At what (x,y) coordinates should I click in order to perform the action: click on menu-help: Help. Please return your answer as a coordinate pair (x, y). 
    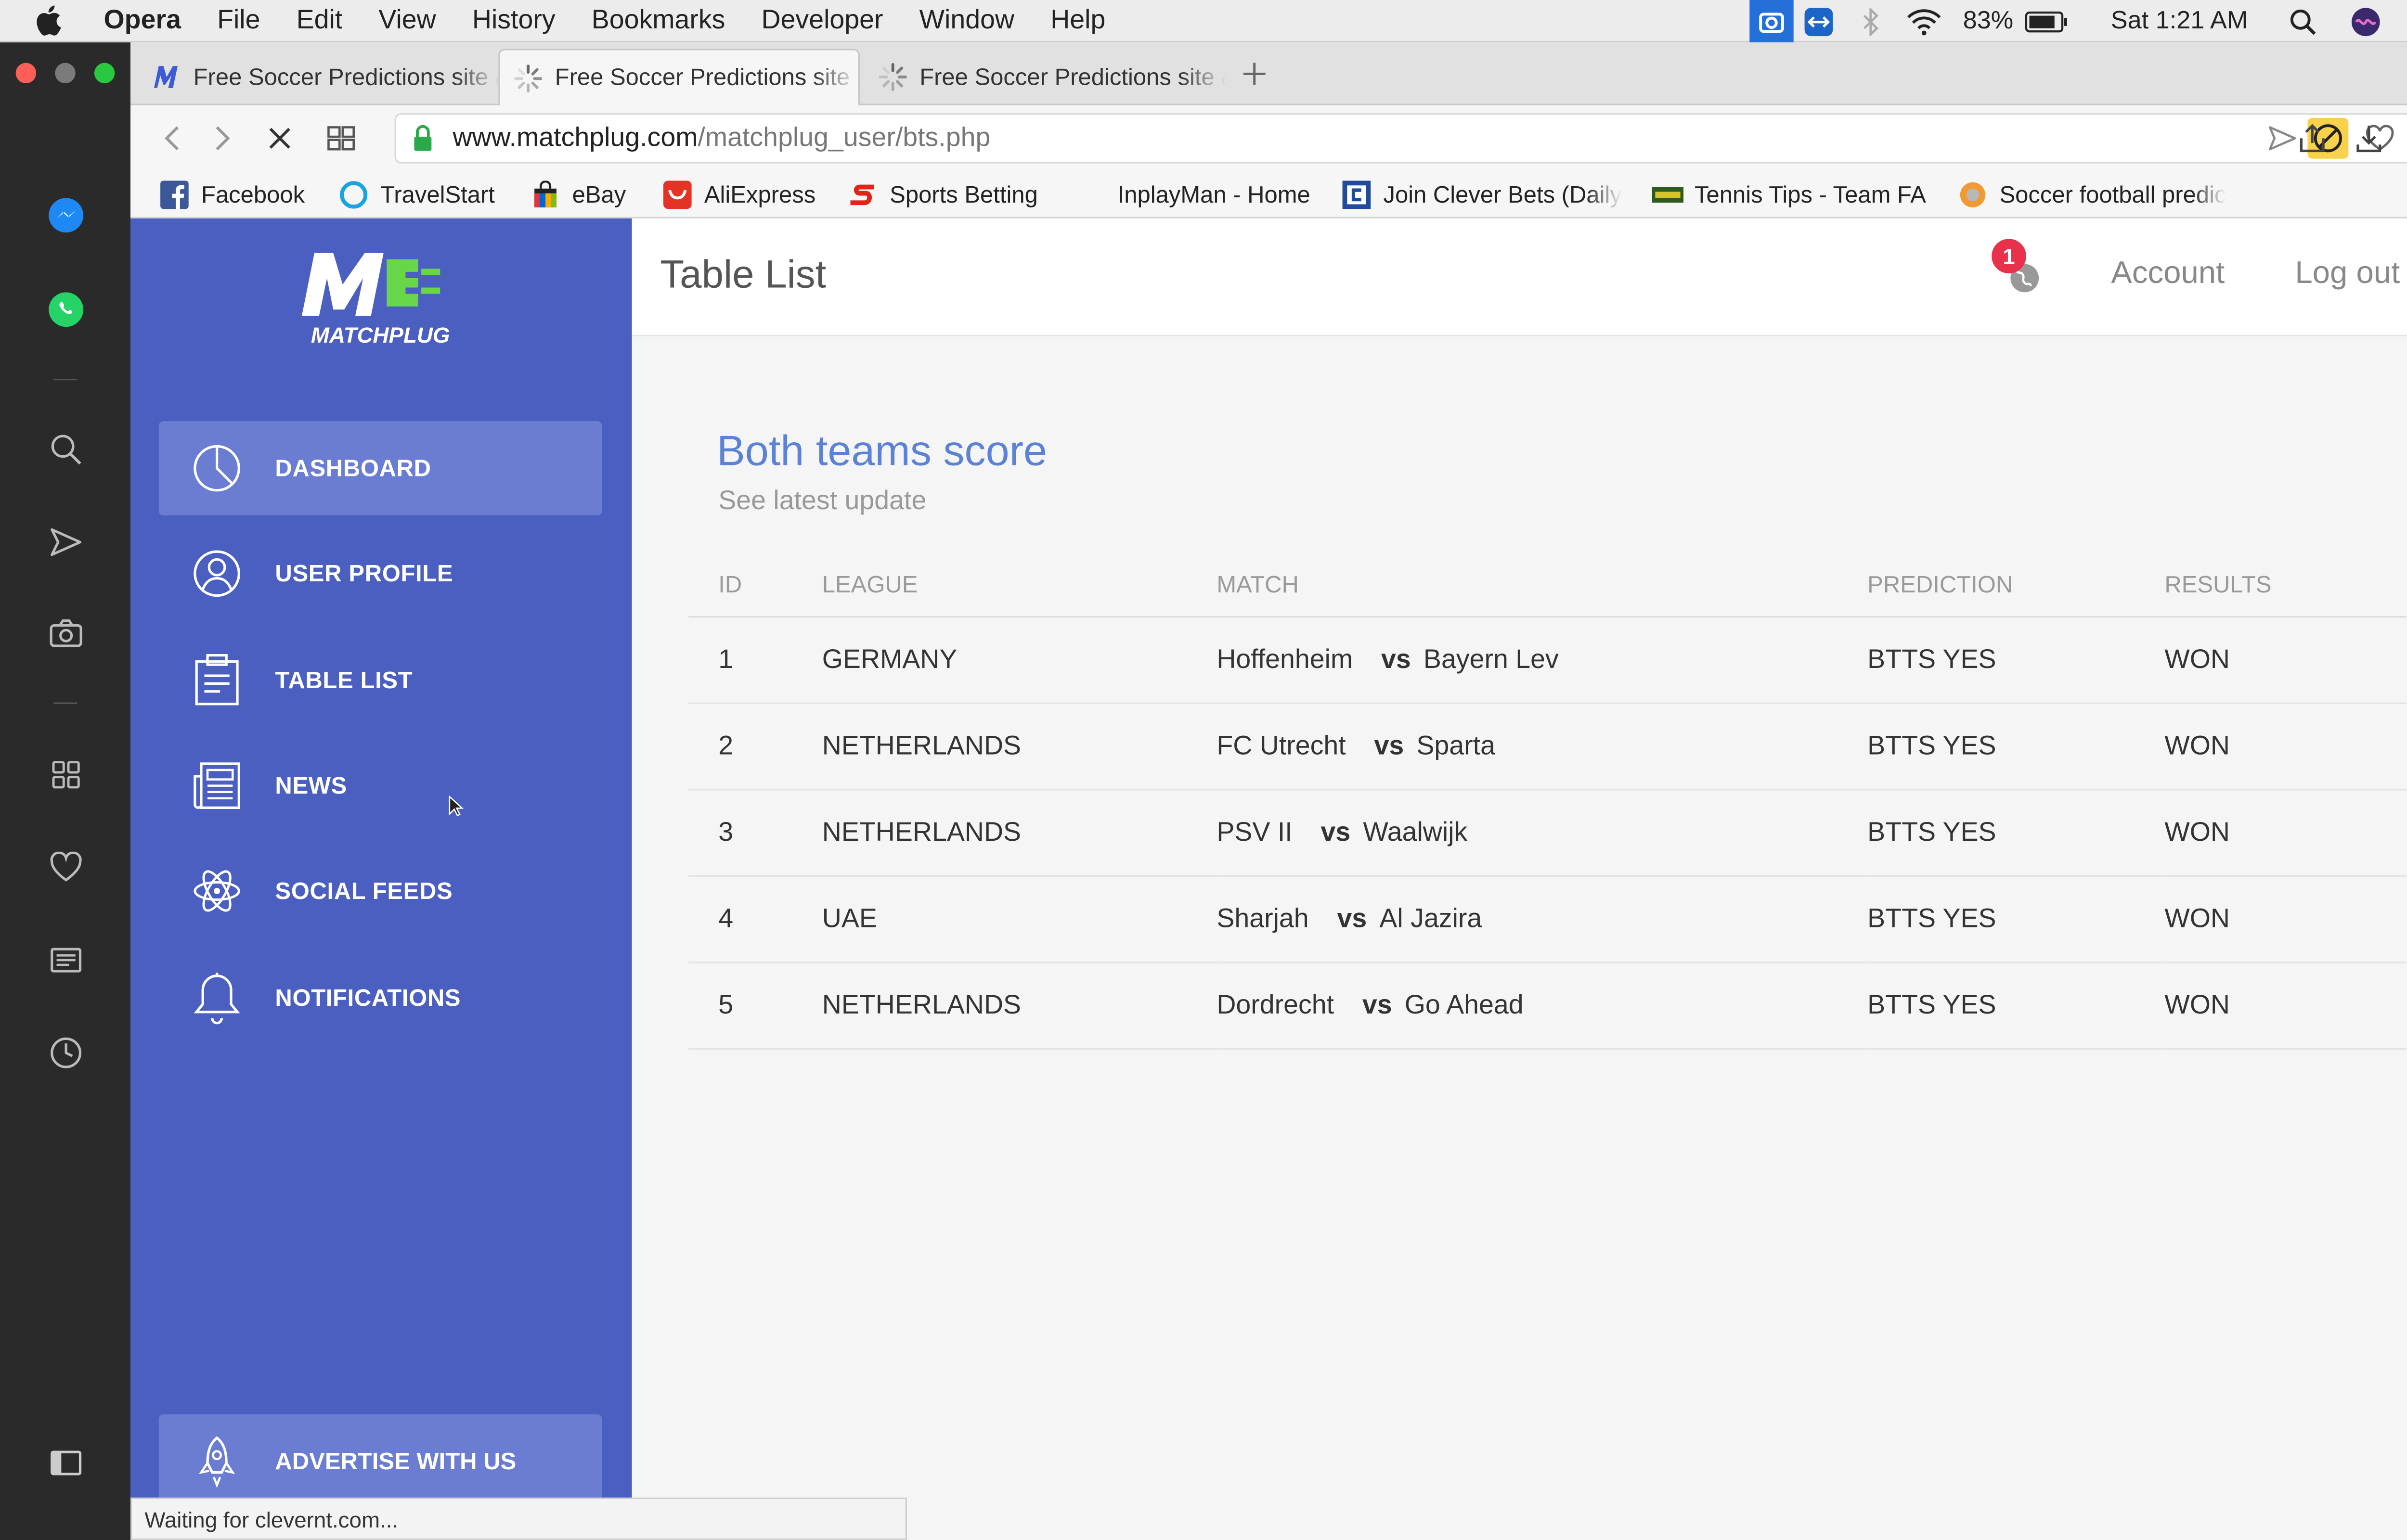
    Looking at the image, I should click on (1077, 20).